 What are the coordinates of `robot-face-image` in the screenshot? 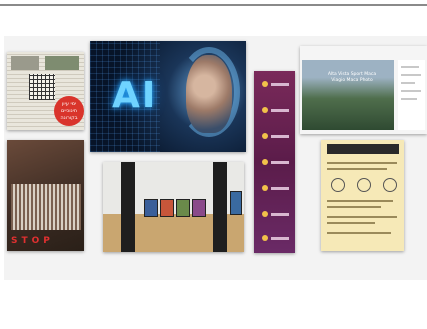 It's located at (209, 94).